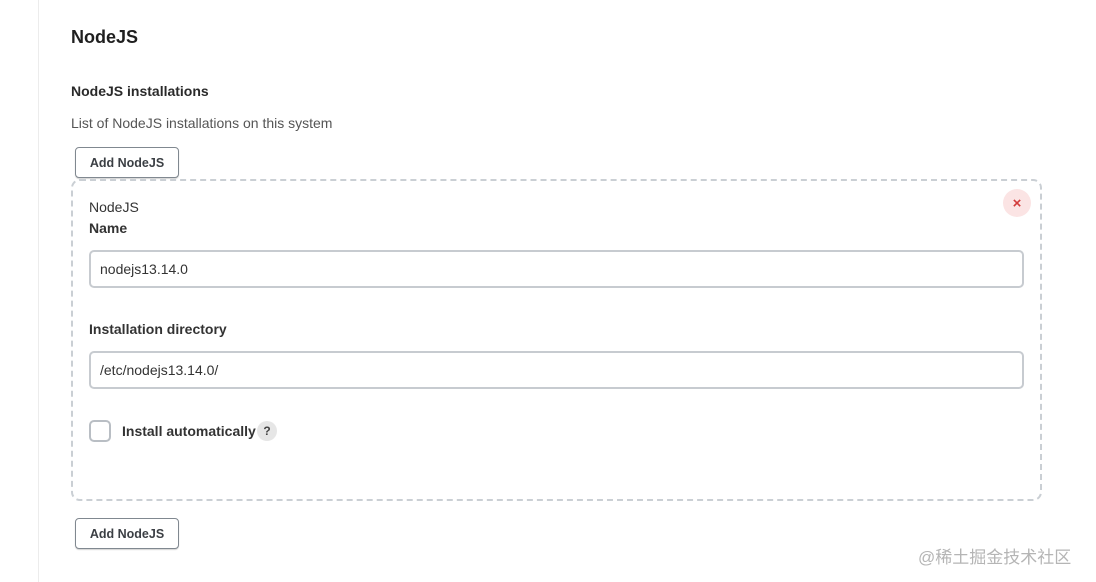  What do you see at coordinates (127, 162) in the screenshot?
I see `add-nodejs-button-top: Add NodeJS` at bounding box center [127, 162].